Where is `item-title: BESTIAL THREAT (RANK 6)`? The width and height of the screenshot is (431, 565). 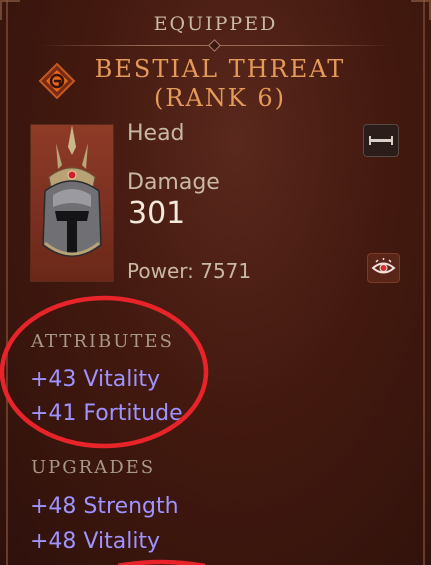 item-title: BESTIAL THREAT (RANK 6) is located at coordinates (220, 84).